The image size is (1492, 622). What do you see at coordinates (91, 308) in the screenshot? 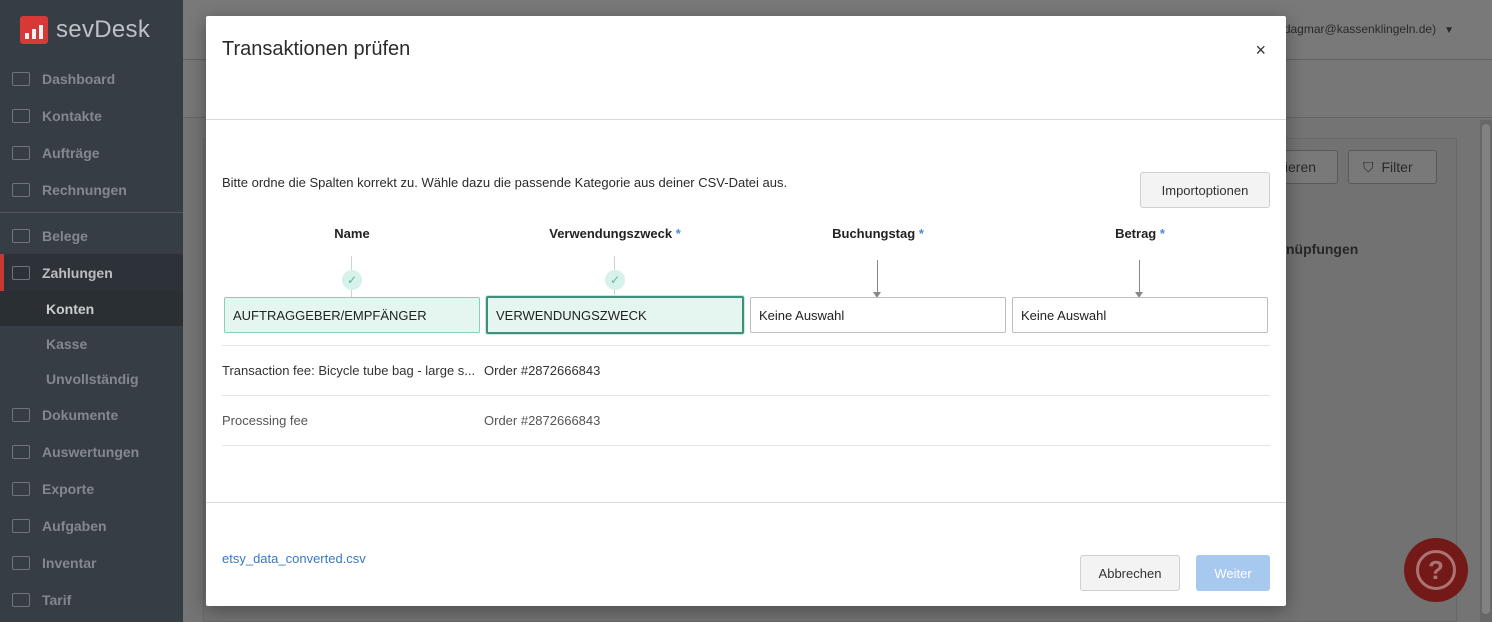
I see `sidebar-subitem-konten: Konten` at bounding box center [91, 308].